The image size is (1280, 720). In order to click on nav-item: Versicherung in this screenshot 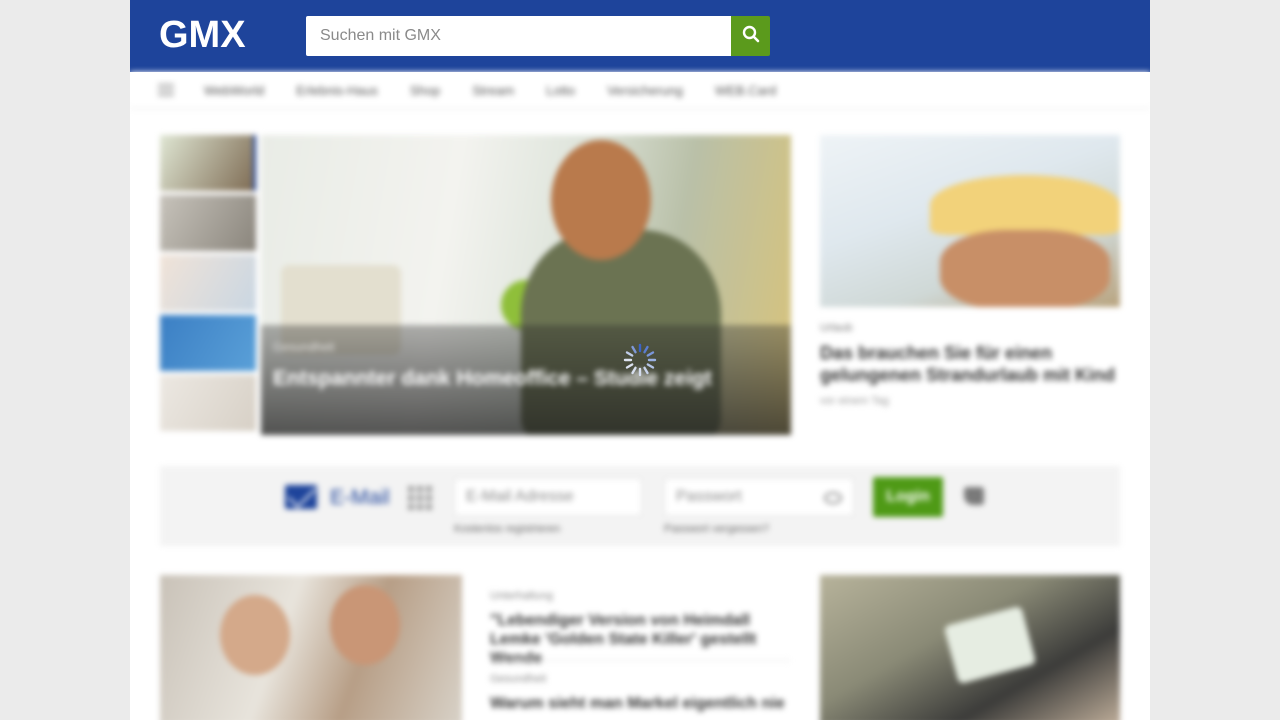, I will do `click(645, 90)`.